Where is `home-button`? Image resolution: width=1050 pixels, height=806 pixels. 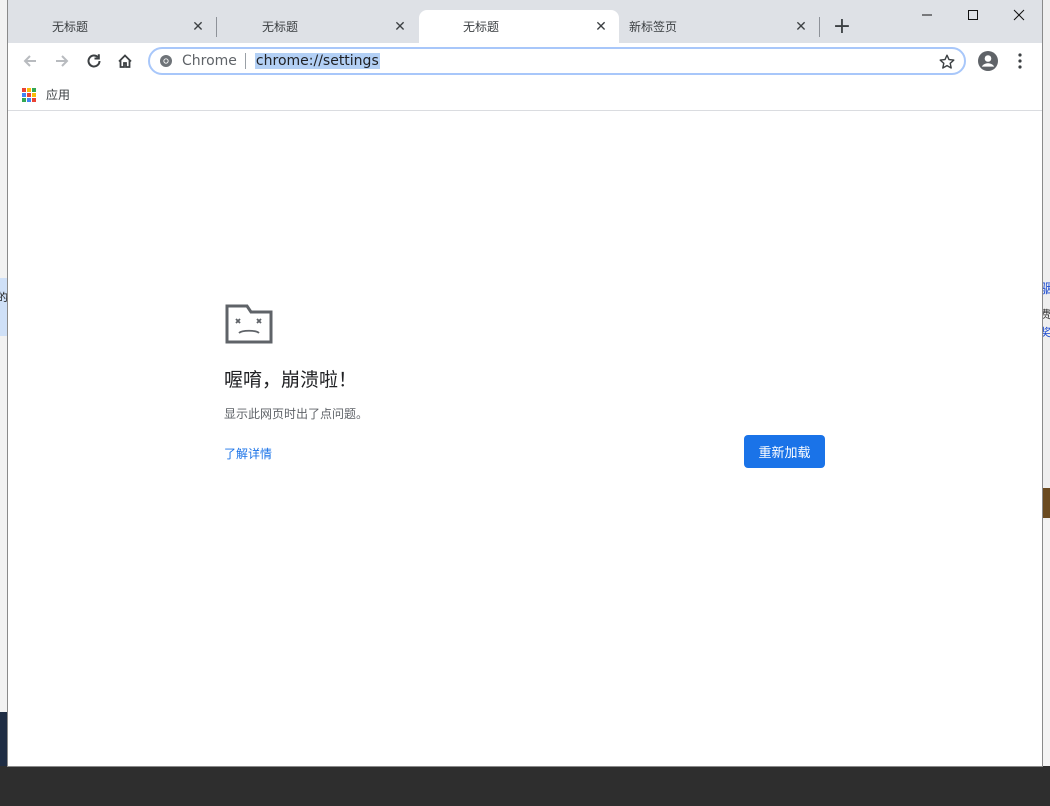
home-button is located at coordinates (125, 61).